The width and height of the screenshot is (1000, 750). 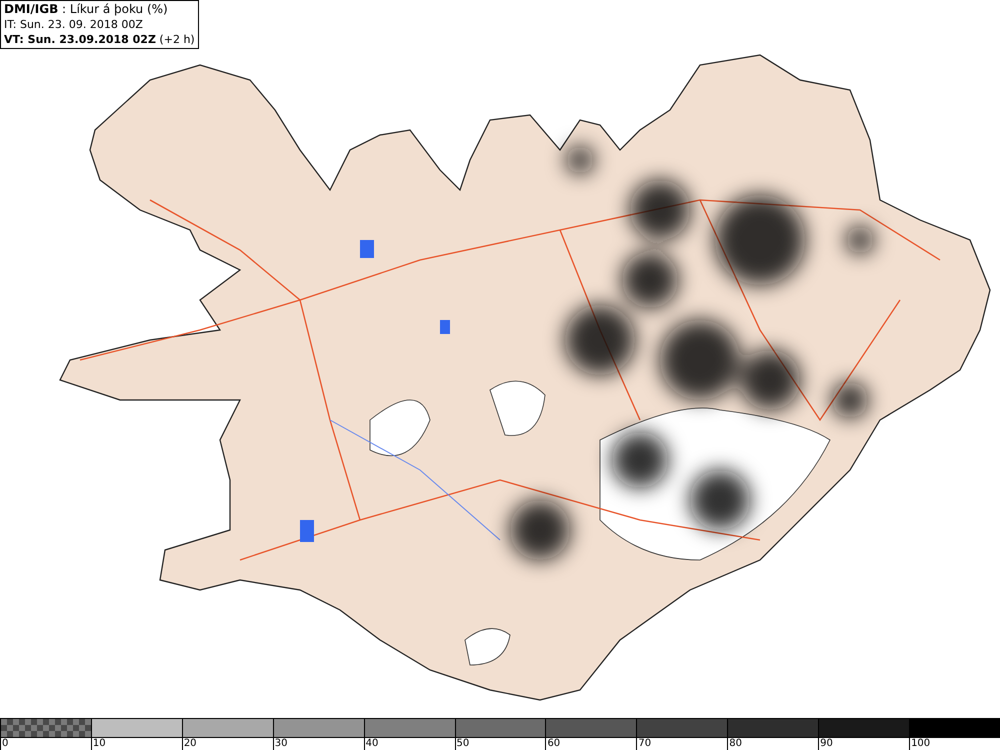 I want to click on title-line: DMI/IGB : Líkur á þoku (%), so click(x=86, y=9).